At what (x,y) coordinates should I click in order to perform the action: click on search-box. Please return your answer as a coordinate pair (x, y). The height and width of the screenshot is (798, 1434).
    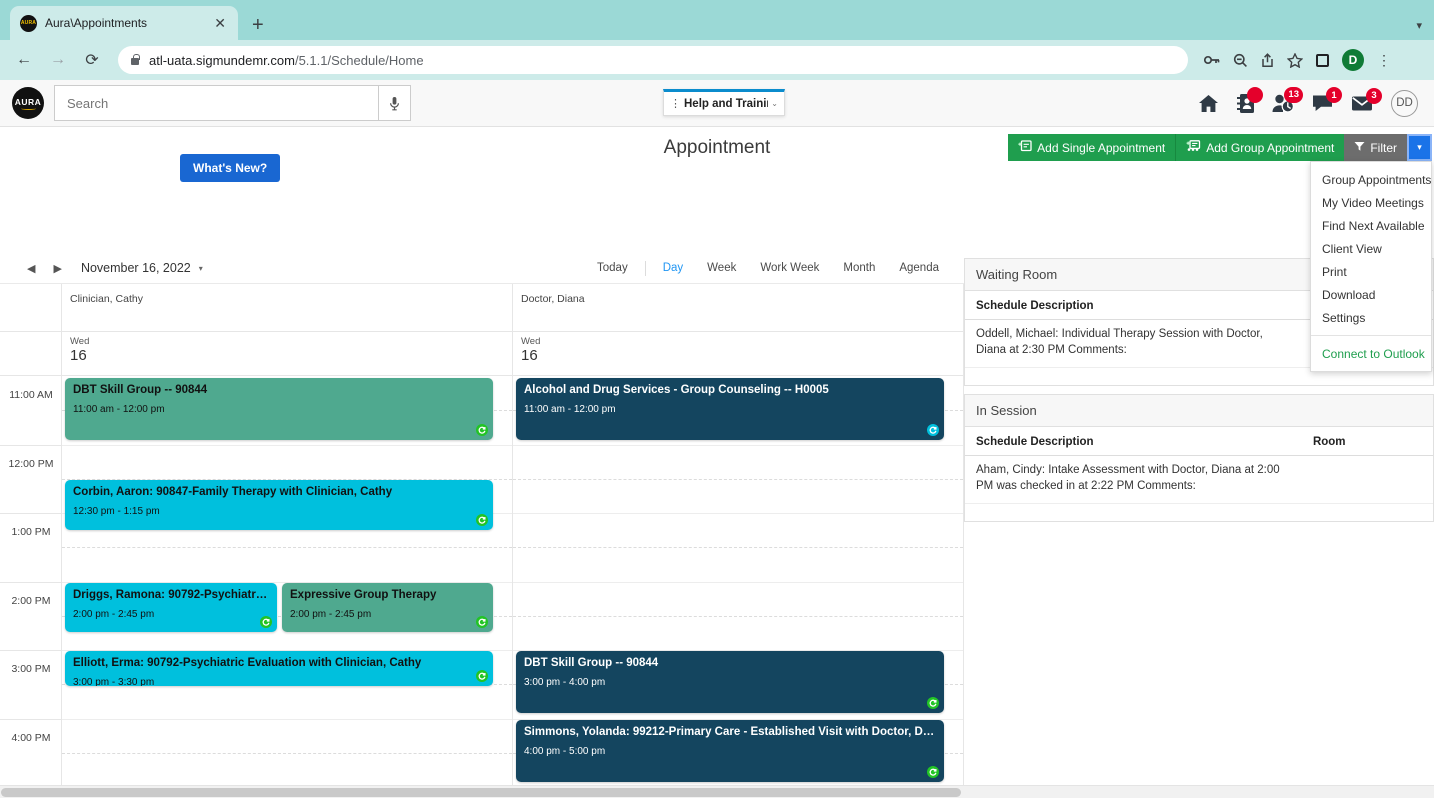
    Looking at the image, I should click on (232, 103).